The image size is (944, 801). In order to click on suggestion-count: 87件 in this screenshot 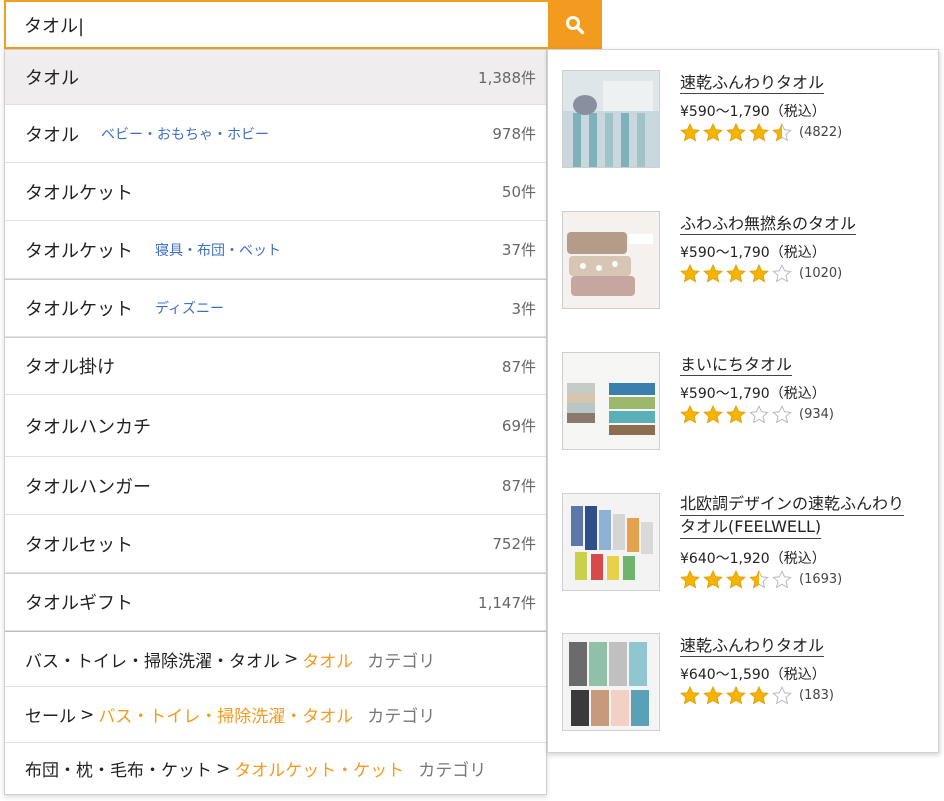, I will do `click(518, 366)`.